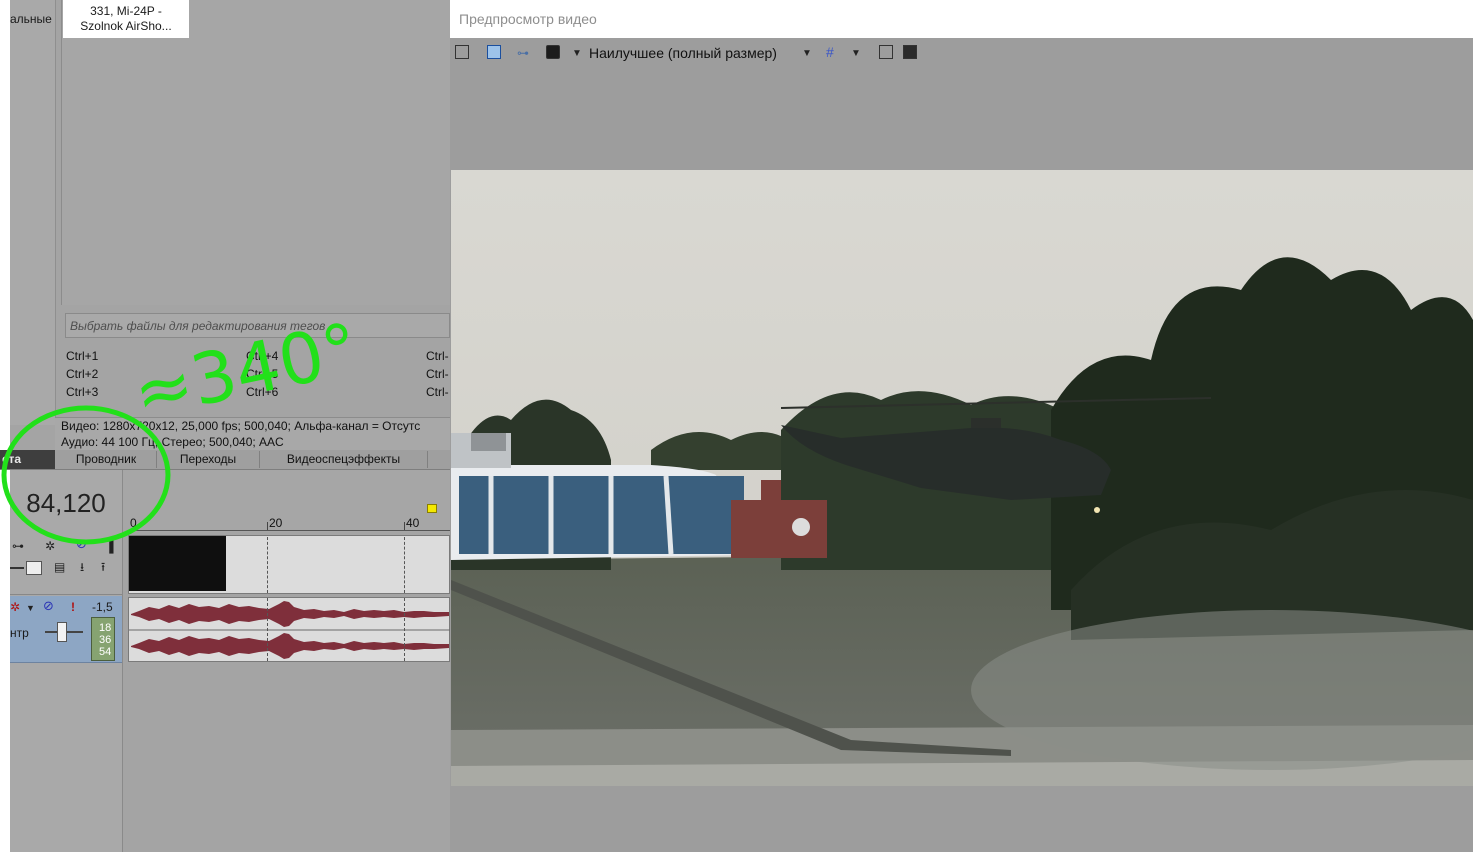 Image resolution: width=1474 pixels, height=852 pixels. Describe the element at coordinates (105, 652) in the screenshot. I see `meter-value: 54` at that location.